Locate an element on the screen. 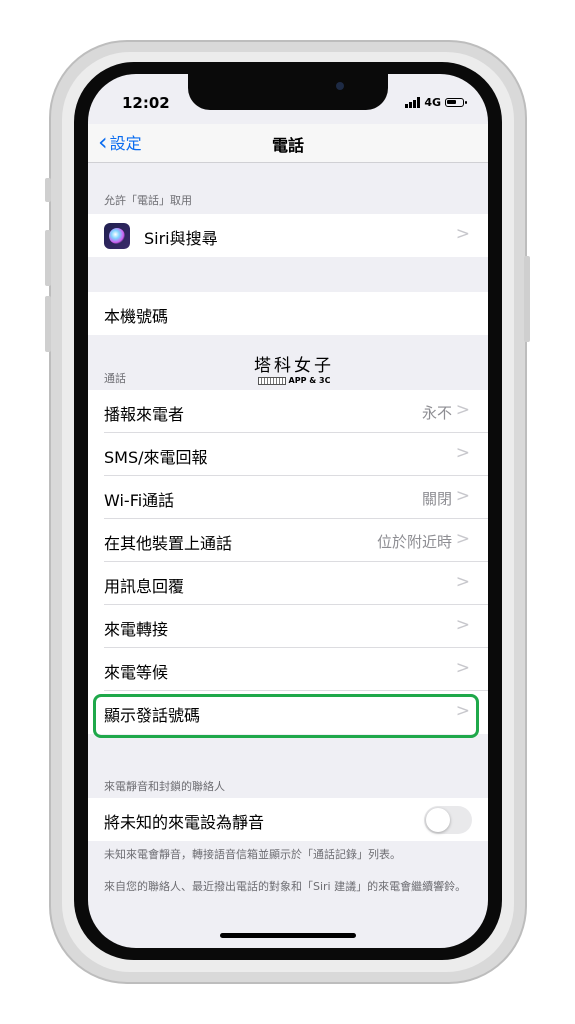 The image size is (575, 1024). navigation-bar: ‹ 設定 電話 is located at coordinates (288, 143).